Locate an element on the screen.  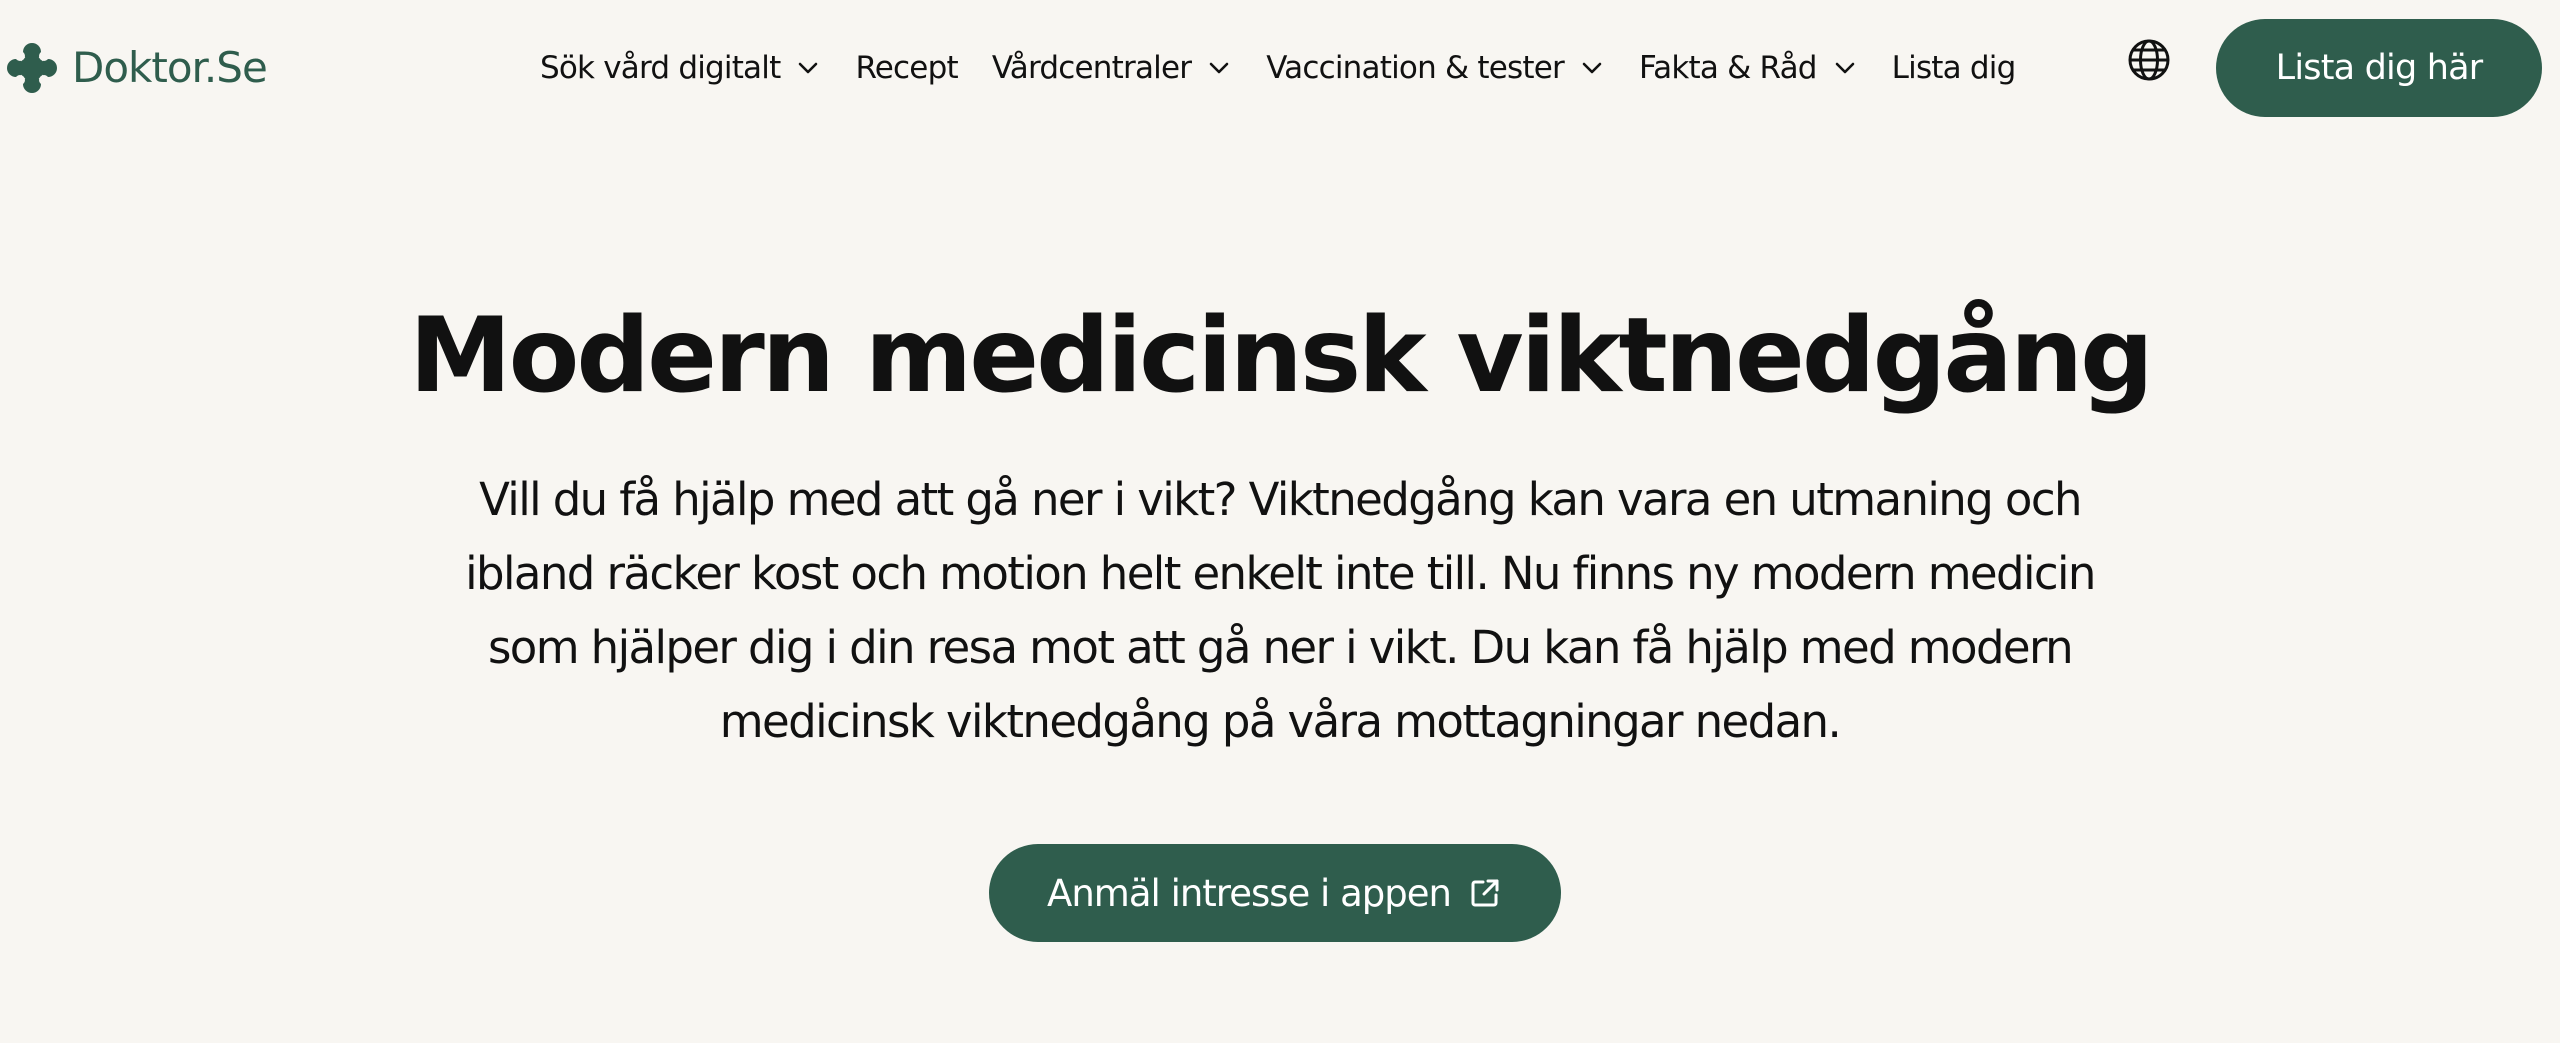
nav-item-label: Vårdcentraler is located at coordinates (1091, 67).